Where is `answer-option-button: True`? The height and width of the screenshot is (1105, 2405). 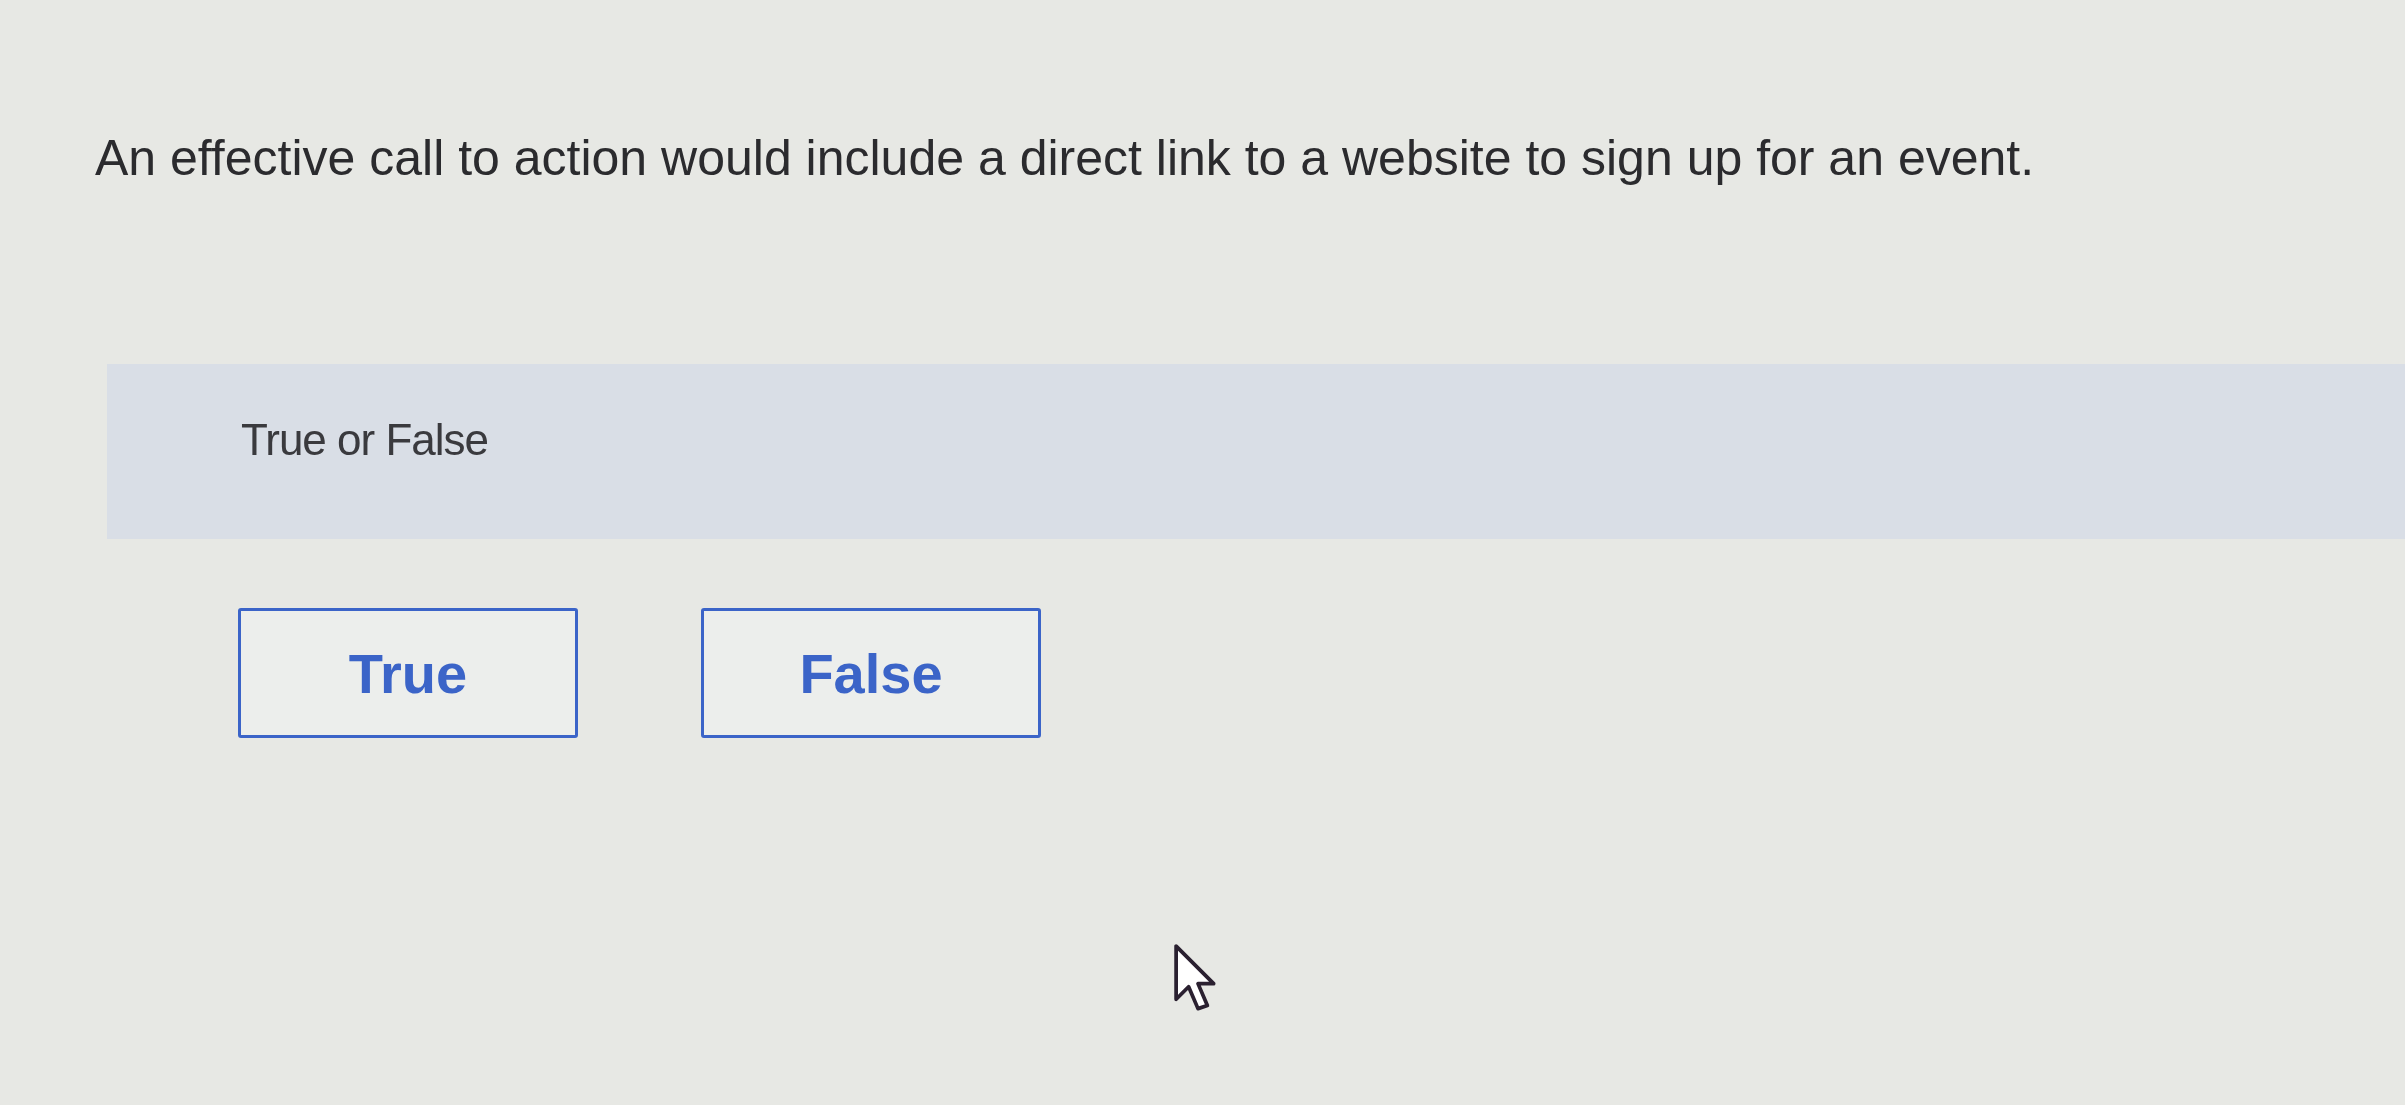 answer-option-button: True is located at coordinates (408, 673).